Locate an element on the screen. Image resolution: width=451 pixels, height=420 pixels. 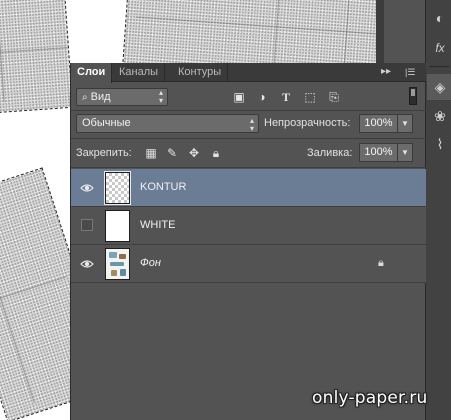
opacity-dropdown-button: ▼ is located at coordinates (405, 123).